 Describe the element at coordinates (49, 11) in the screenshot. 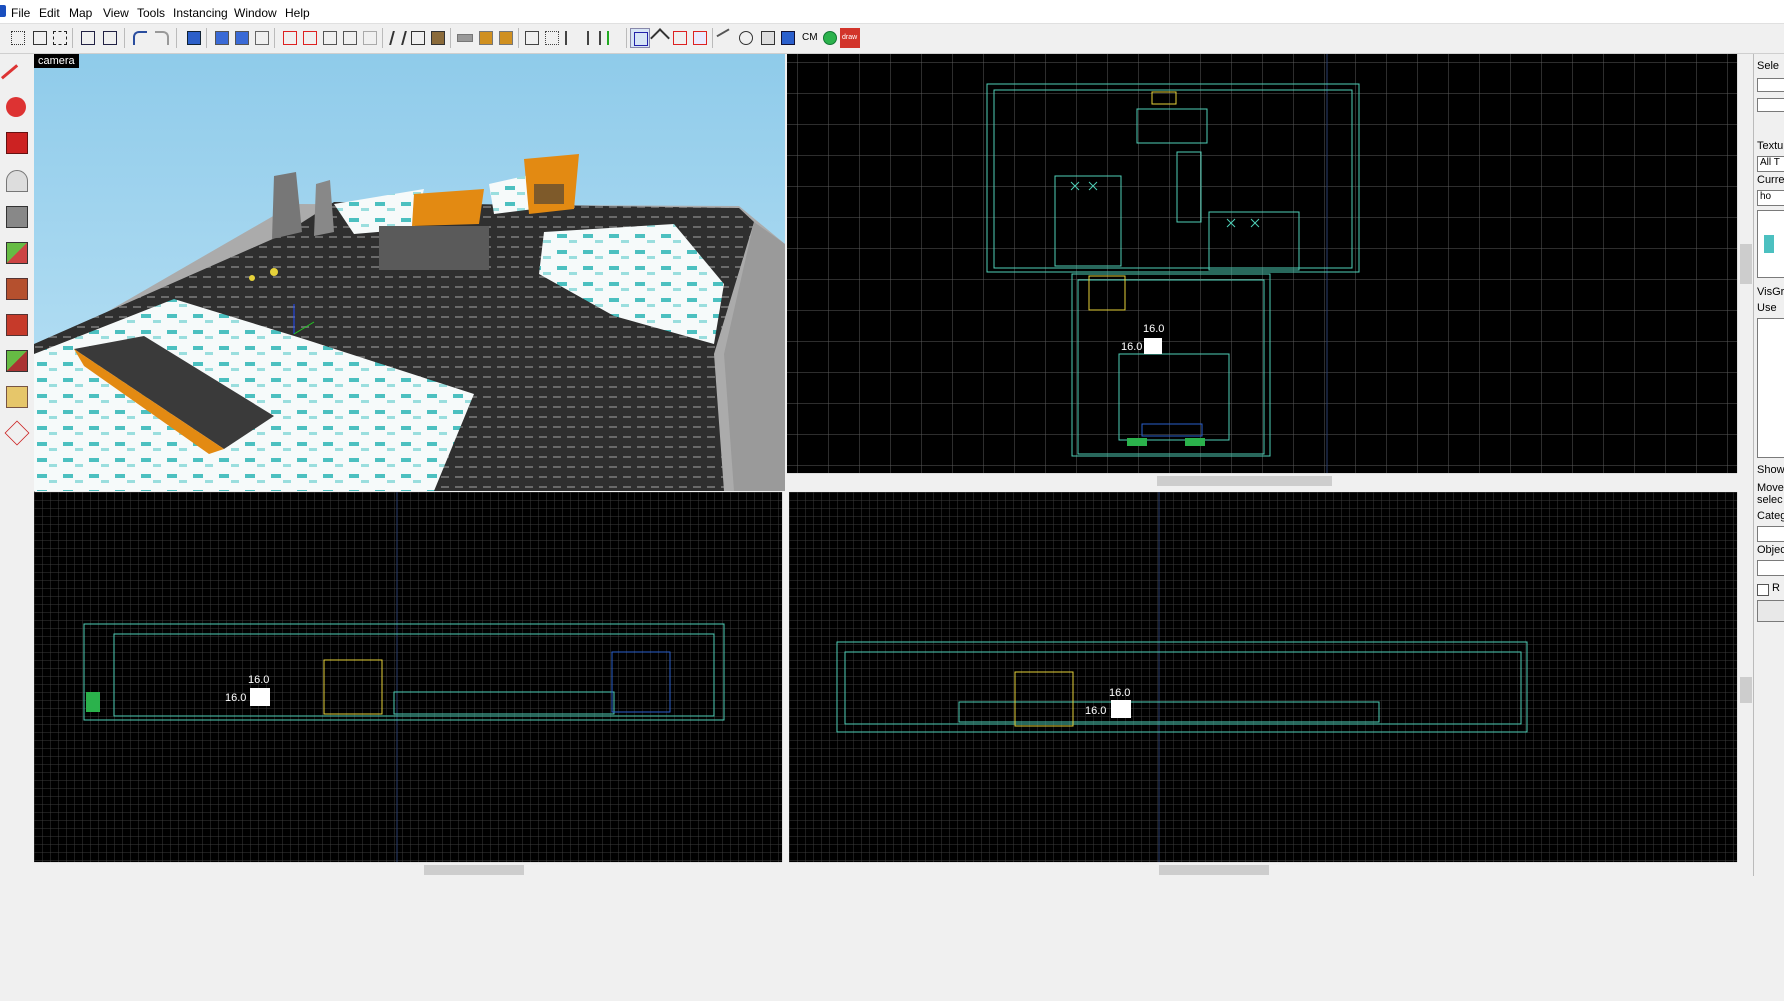

I see `menu-edit: Edit` at that location.